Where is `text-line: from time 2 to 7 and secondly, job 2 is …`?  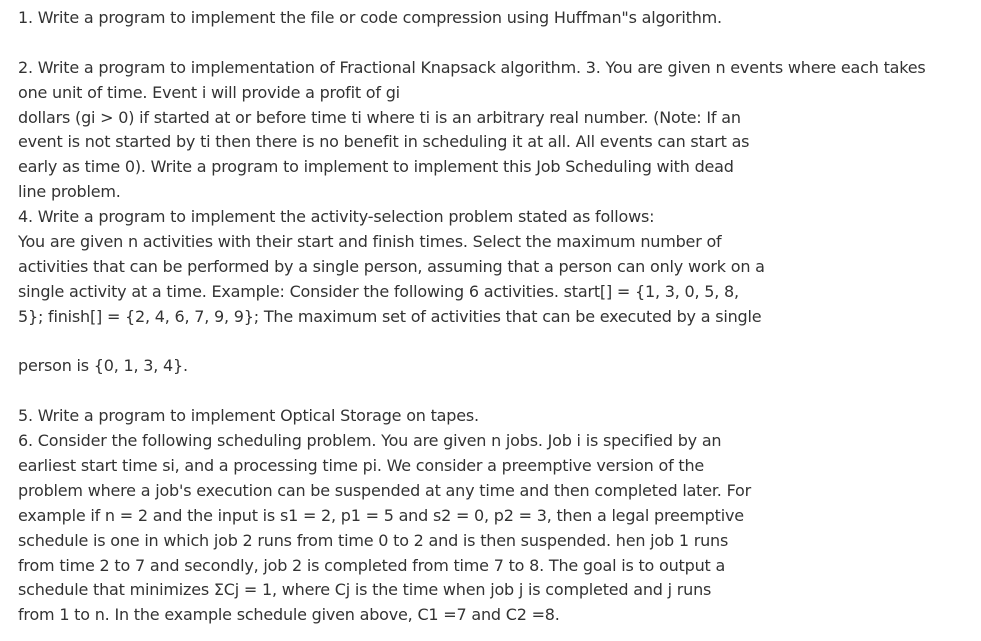
text-line: from time 2 to 7 and secondly, job 2 is … is located at coordinates (372, 565).